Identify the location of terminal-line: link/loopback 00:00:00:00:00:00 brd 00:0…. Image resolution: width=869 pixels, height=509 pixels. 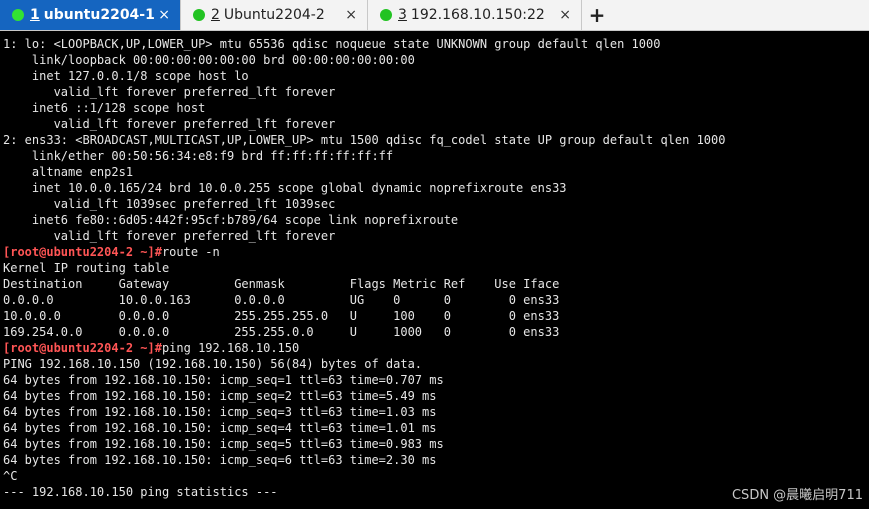
(209, 60).